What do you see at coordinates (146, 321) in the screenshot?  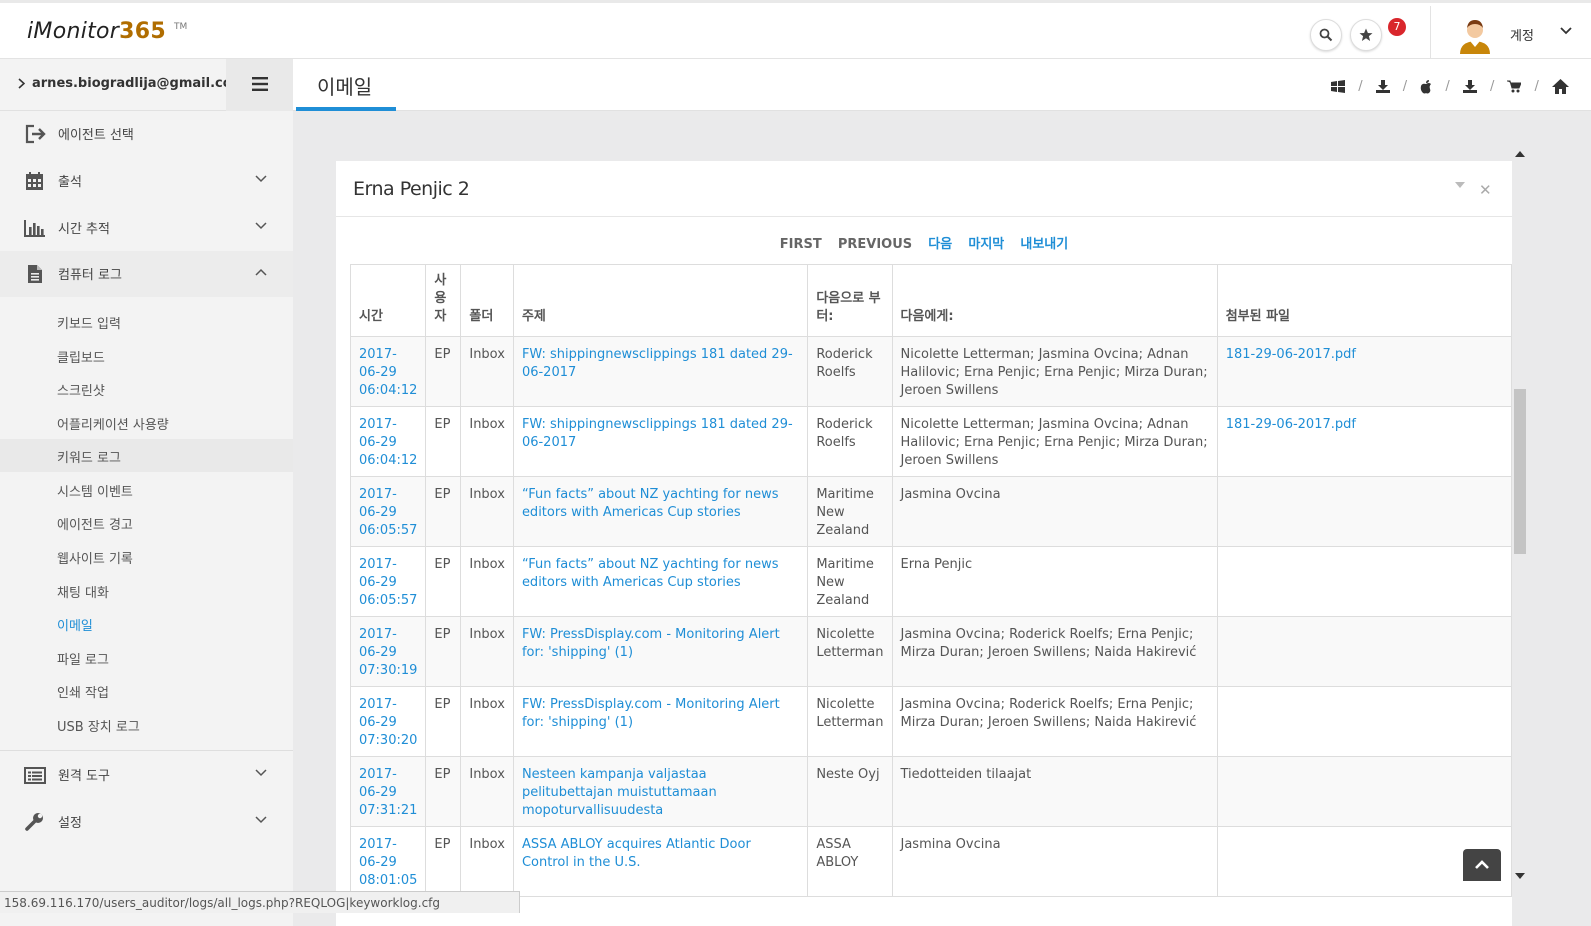 I see `sidebar-subitem-keyboard: 키보드 입력` at bounding box center [146, 321].